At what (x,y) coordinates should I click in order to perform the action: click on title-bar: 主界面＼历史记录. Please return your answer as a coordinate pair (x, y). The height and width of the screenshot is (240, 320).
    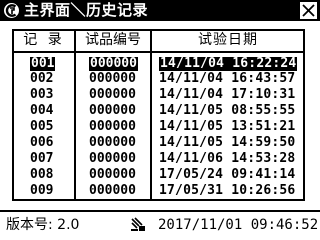
    Looking at the image, I should click on (160, 10).